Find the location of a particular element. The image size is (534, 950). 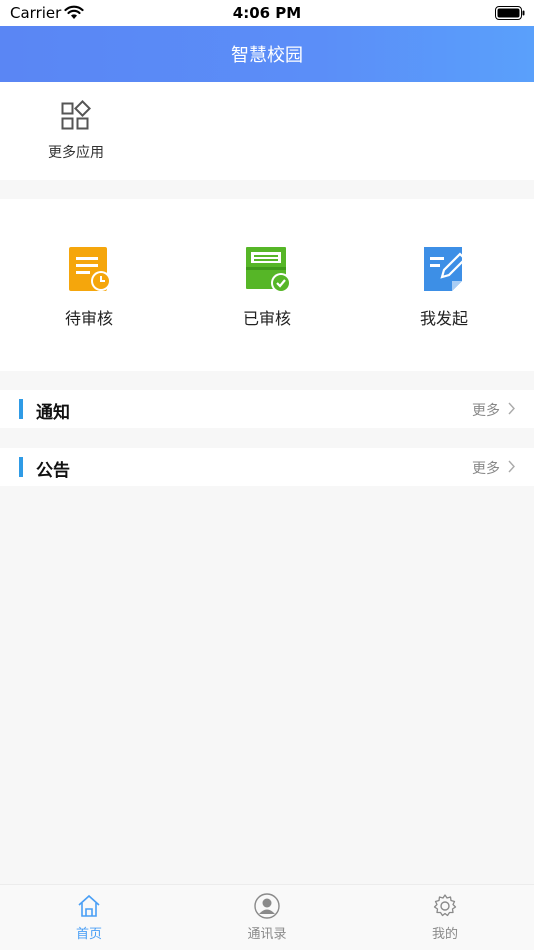

reviewed-icon is located at coordinates (268, 270).